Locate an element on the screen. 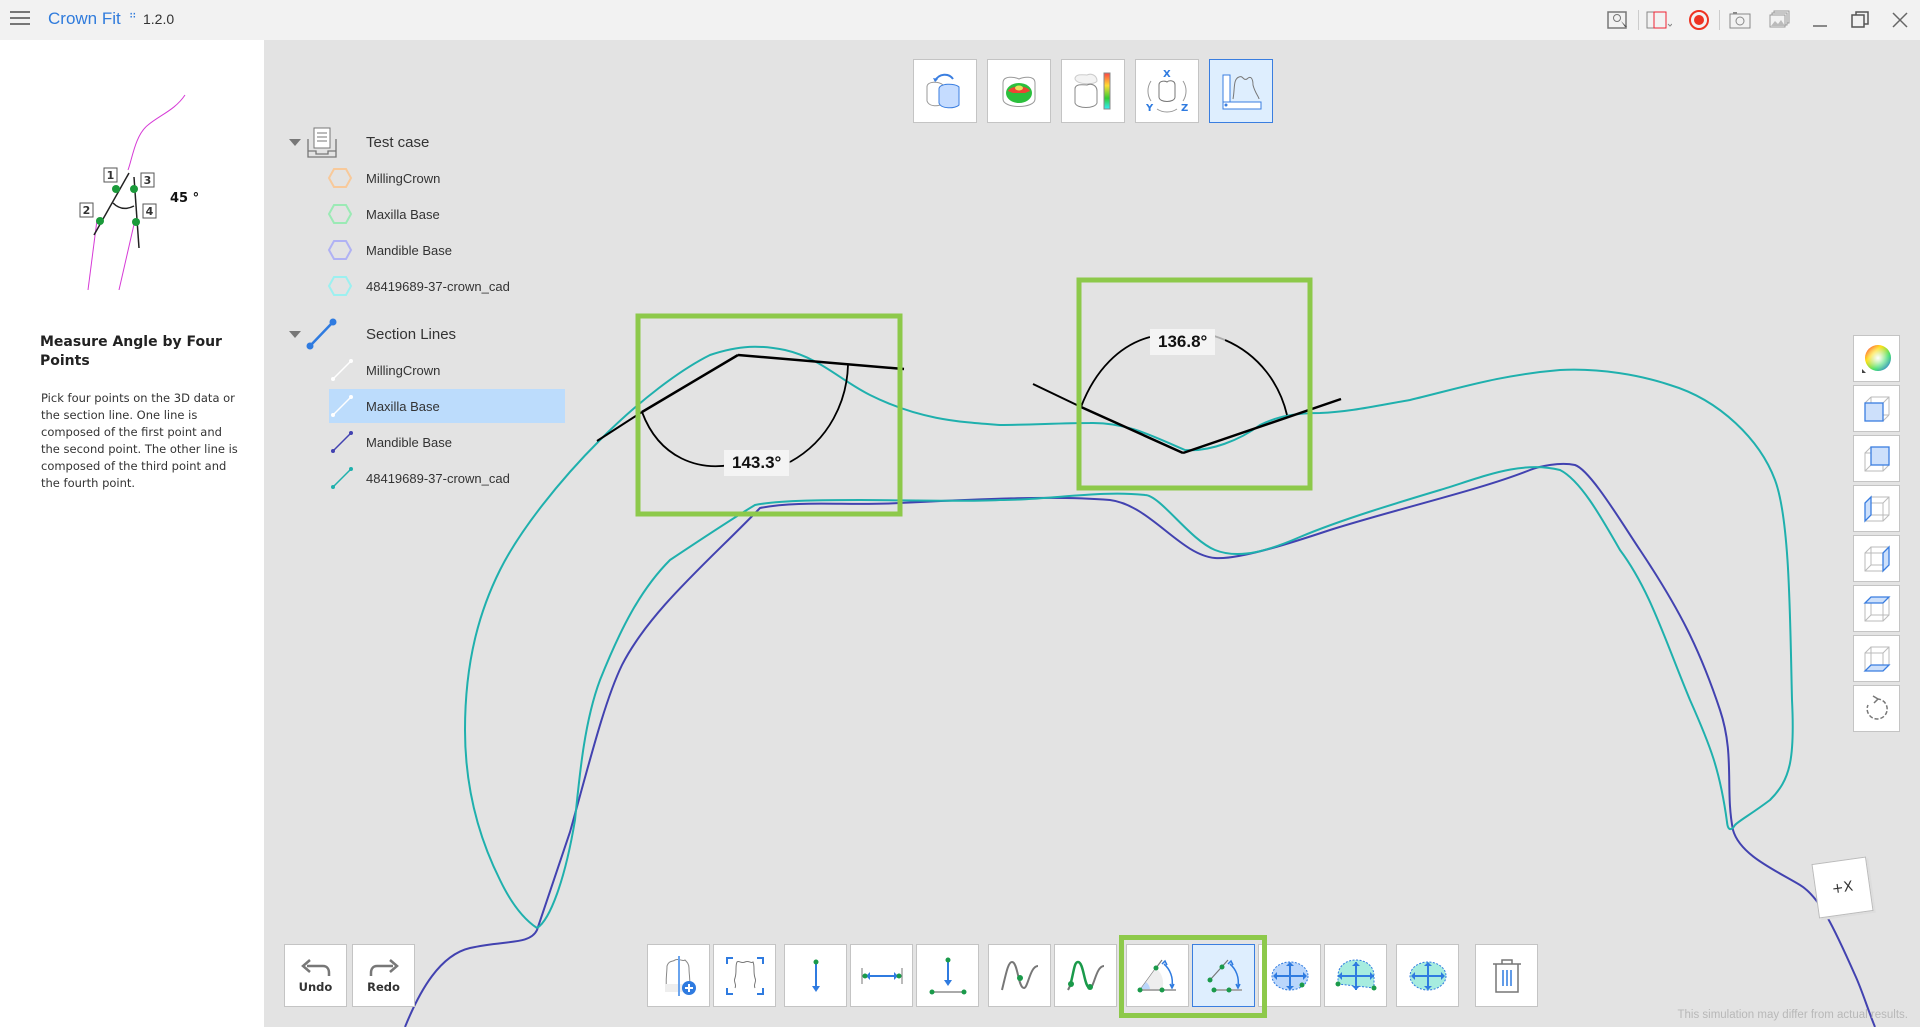 Image resolution: width=1920 pixels, height=1027 pixels. angle-four-points-button is located at coordinates (1223, 975).